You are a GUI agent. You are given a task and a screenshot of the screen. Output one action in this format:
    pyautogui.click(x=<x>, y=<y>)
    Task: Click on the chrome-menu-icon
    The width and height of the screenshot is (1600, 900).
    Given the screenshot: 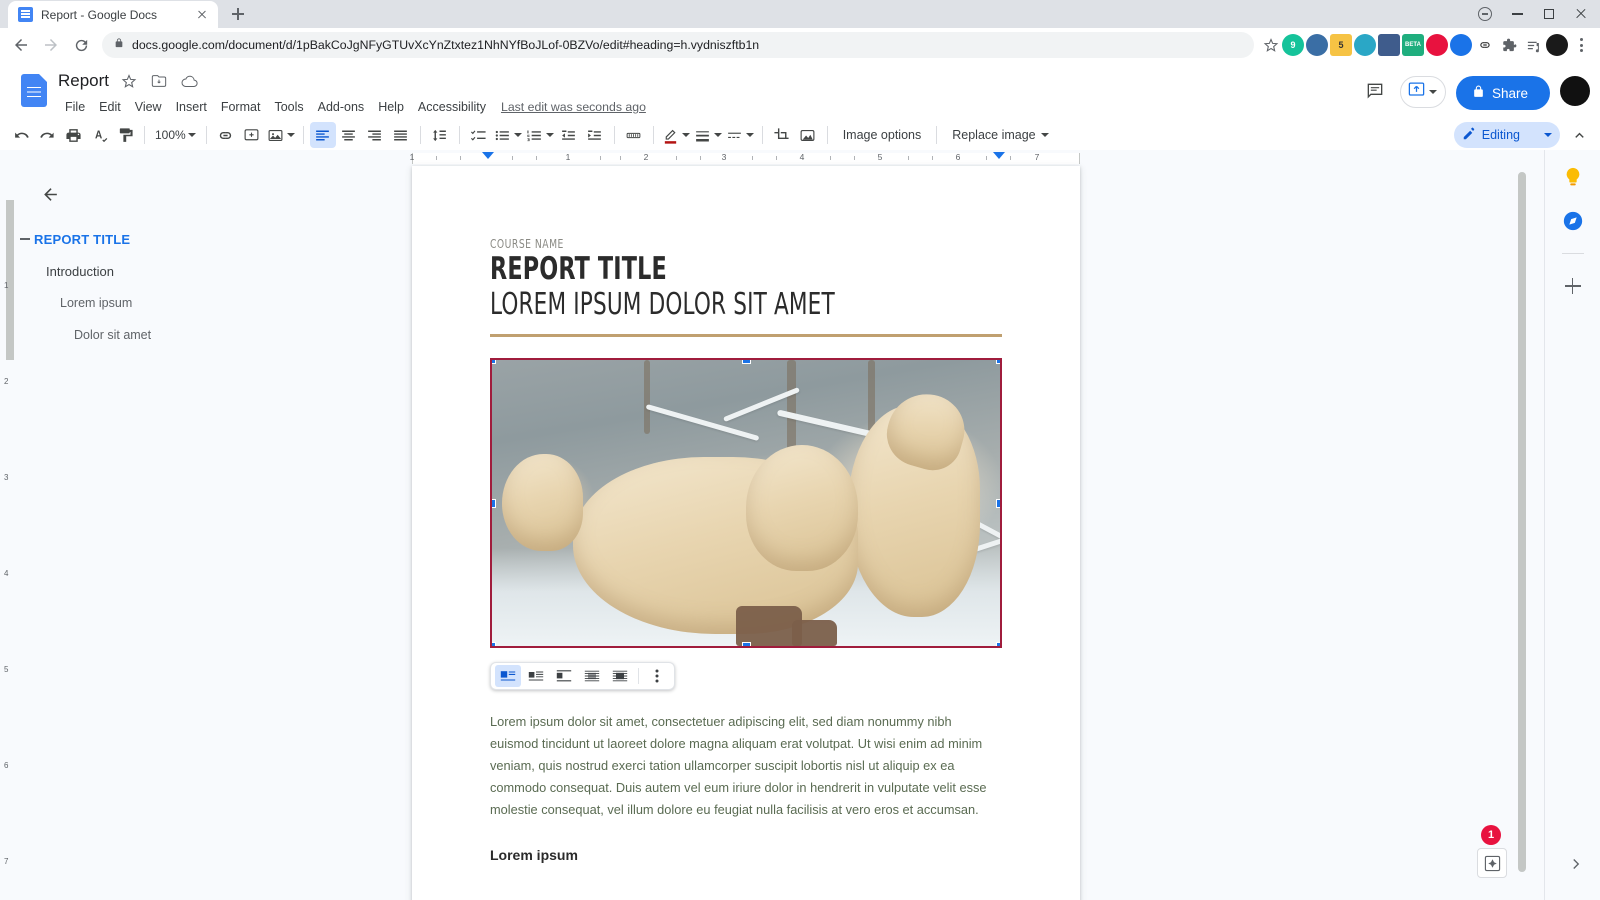 What is the action you would take?
    pyautogui.click(x=1581, y=45)
    